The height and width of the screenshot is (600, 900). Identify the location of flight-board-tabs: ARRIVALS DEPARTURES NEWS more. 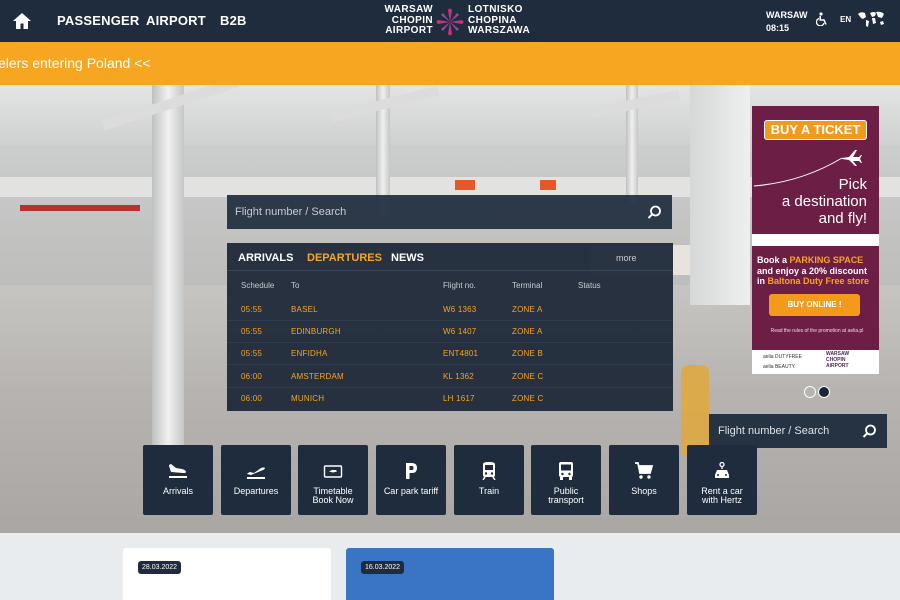
(450, 257).